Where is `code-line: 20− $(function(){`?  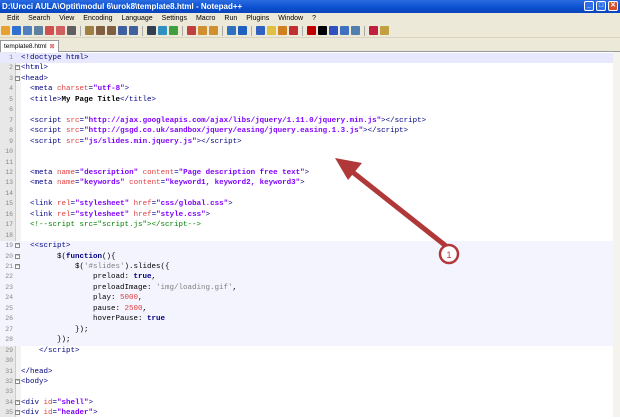
code-line: 20− $(function(){ is located at coordinates (310, 256).